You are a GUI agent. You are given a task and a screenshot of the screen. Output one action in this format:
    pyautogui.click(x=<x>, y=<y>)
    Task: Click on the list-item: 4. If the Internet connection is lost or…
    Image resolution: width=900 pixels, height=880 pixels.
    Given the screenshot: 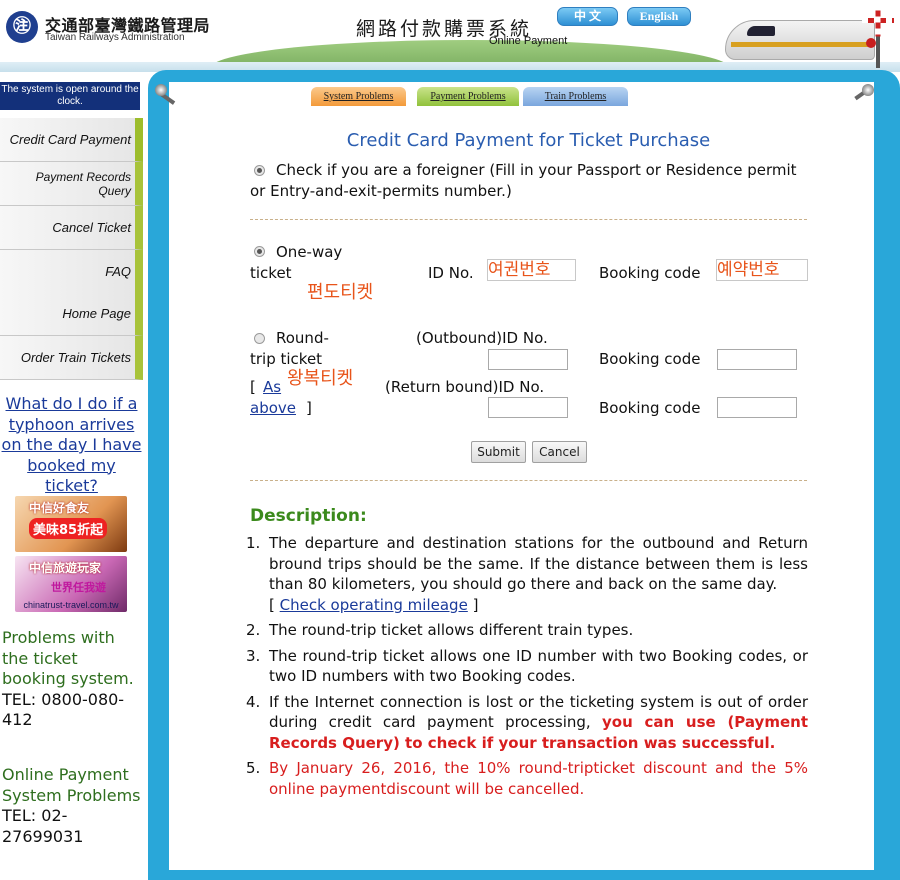 What is the action you would take?
    pyautogui.click(x=527, y=723)
    